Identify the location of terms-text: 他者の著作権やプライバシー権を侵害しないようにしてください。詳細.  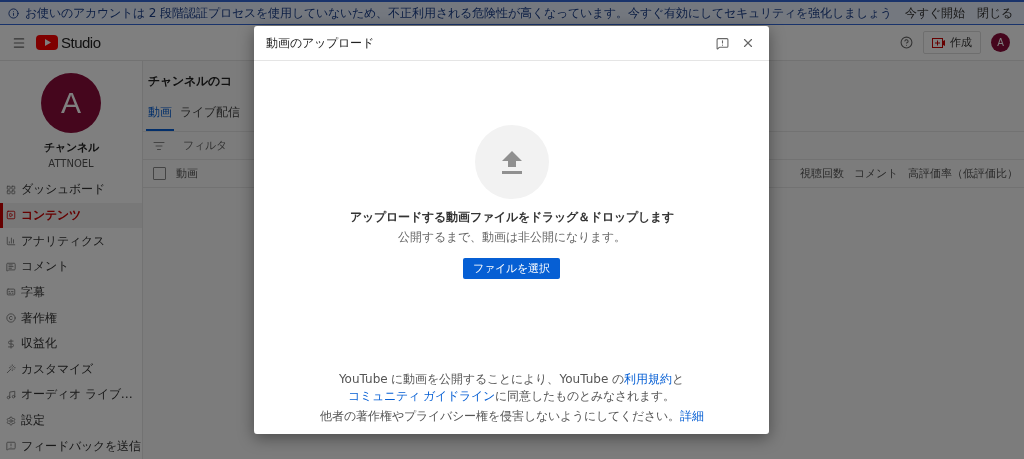
(511, 415).